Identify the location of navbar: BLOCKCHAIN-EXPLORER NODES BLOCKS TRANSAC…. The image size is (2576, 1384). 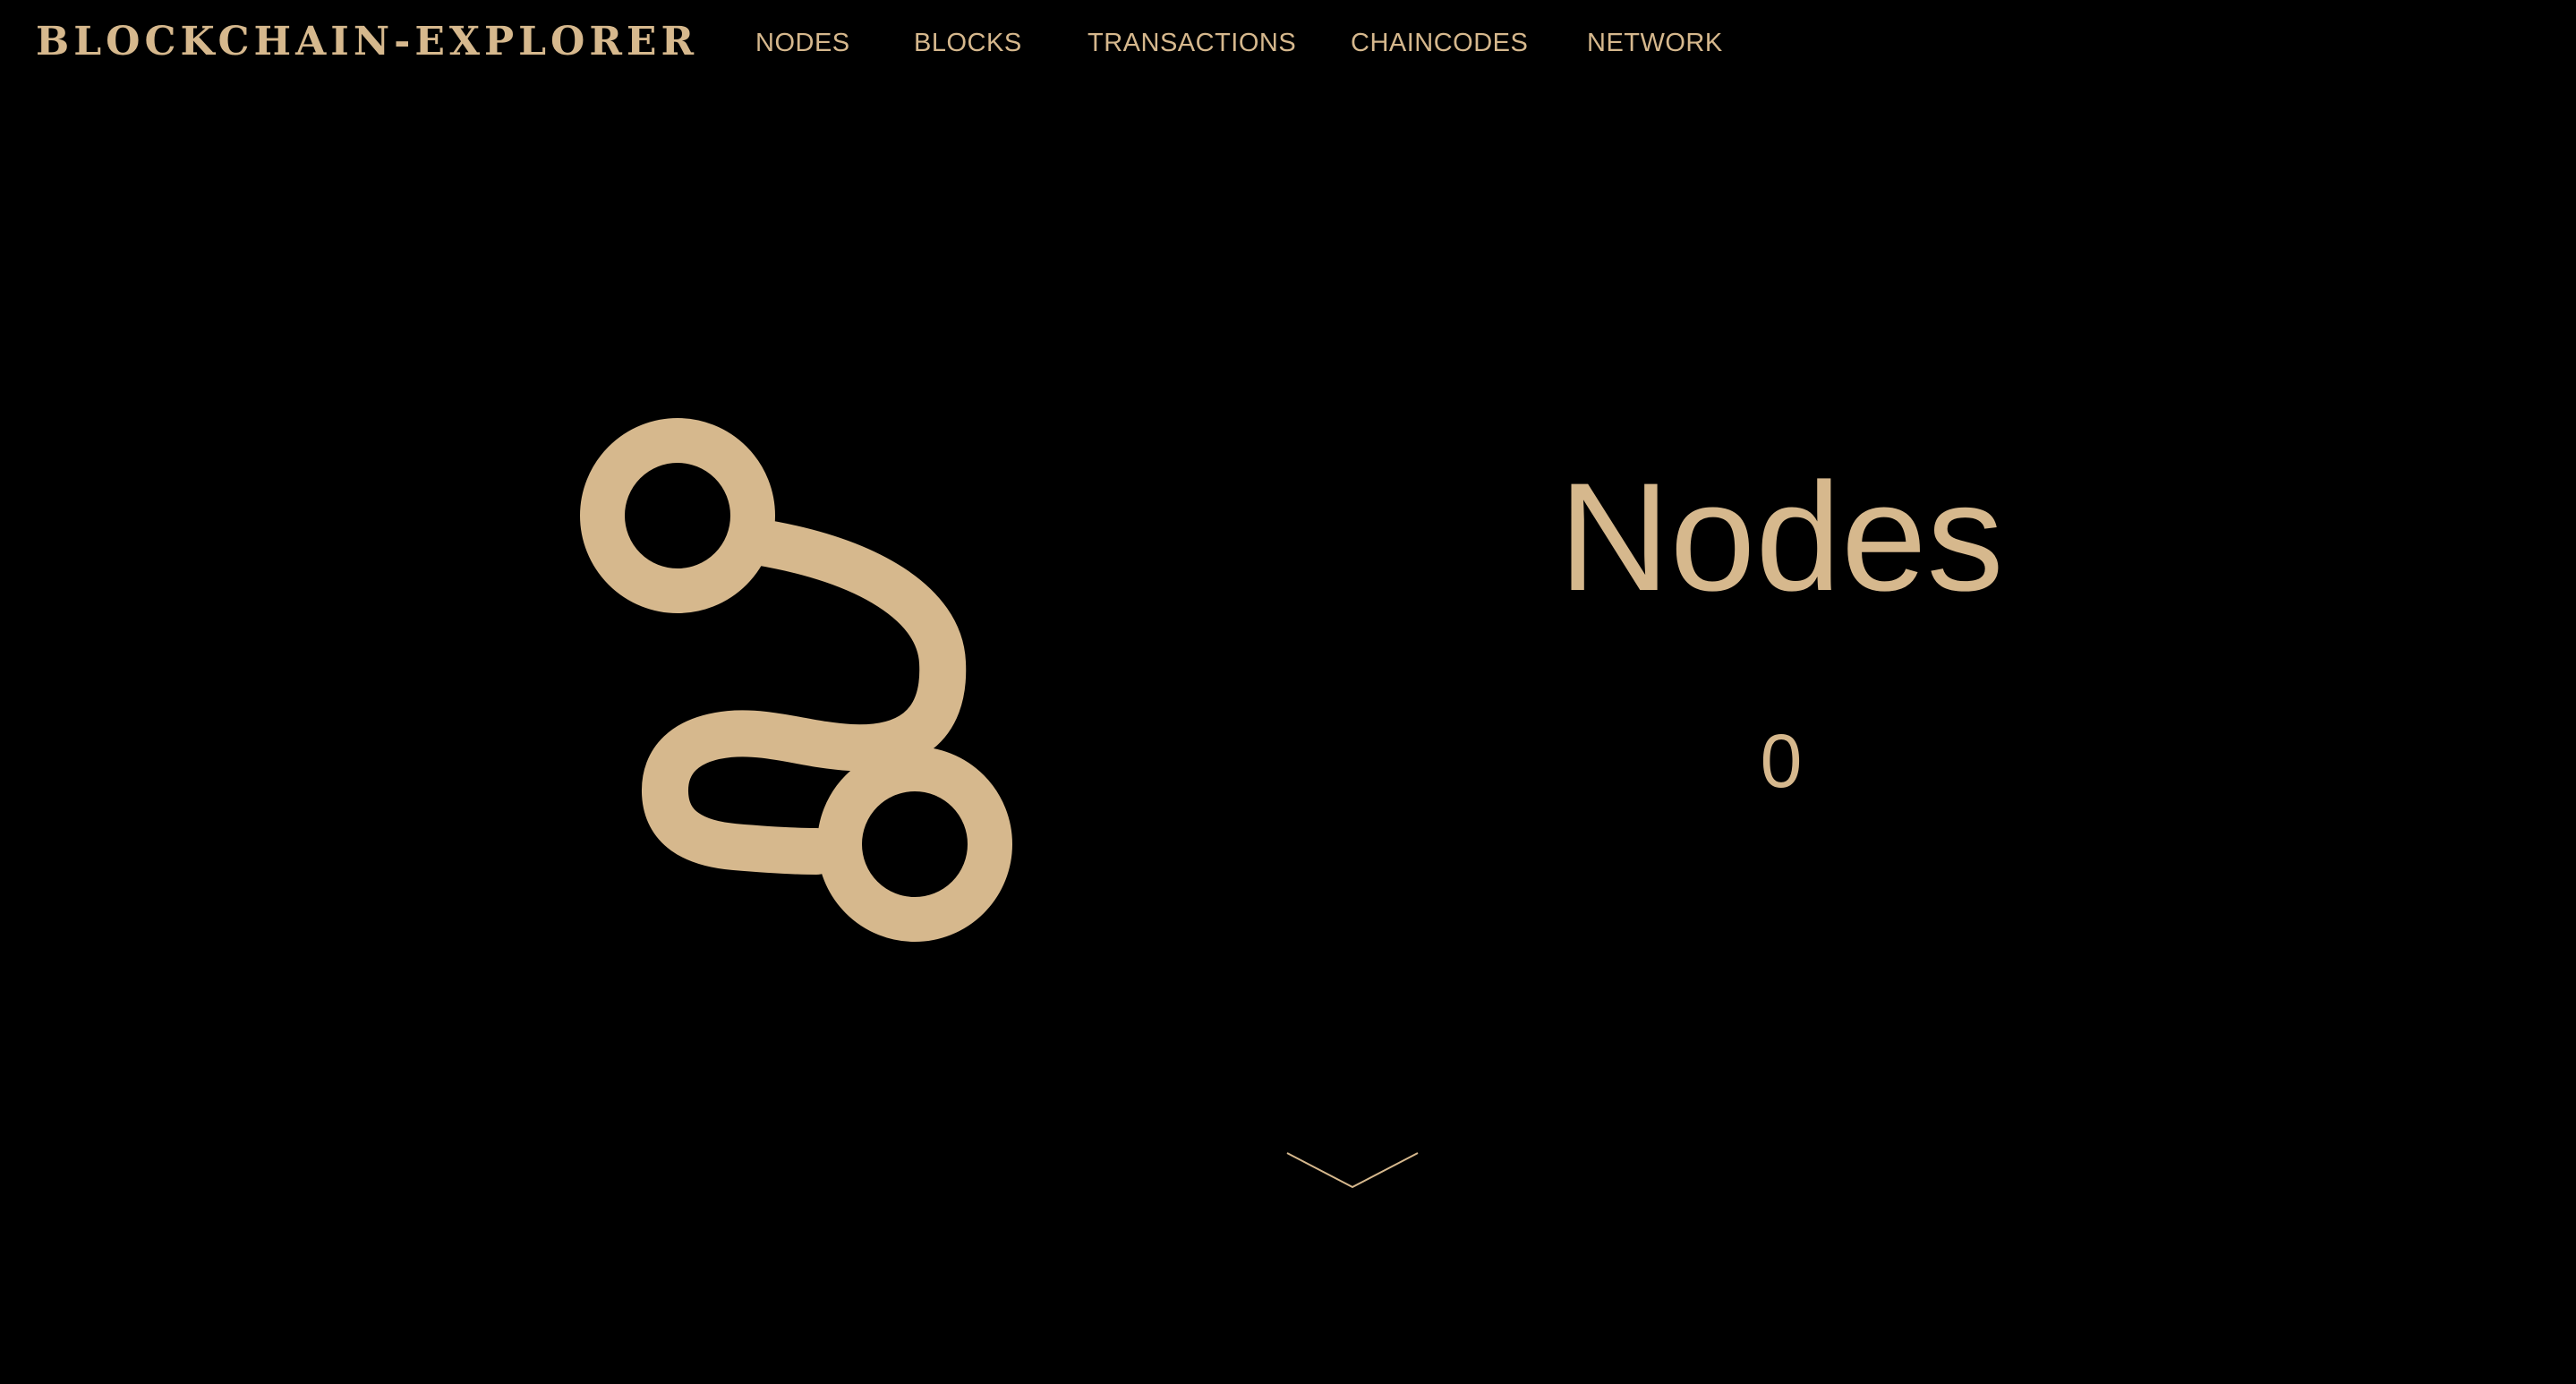
(1288, 43).